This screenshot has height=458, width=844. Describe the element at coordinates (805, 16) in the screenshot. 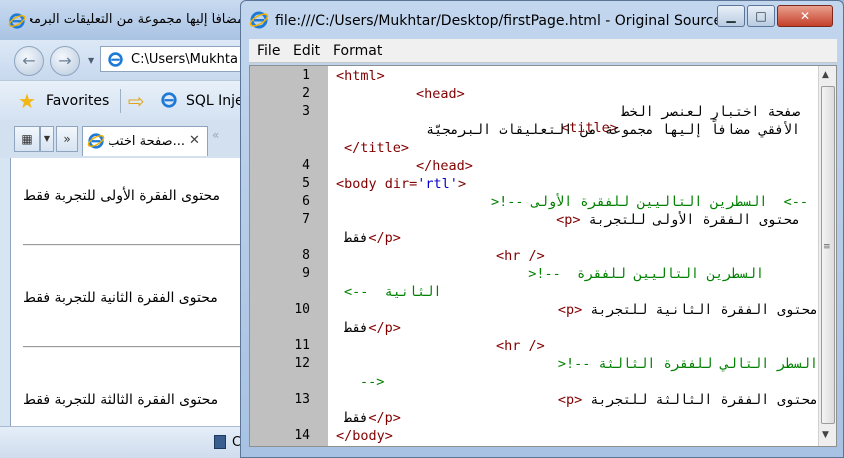

I see `close-button: ✕` at that location.